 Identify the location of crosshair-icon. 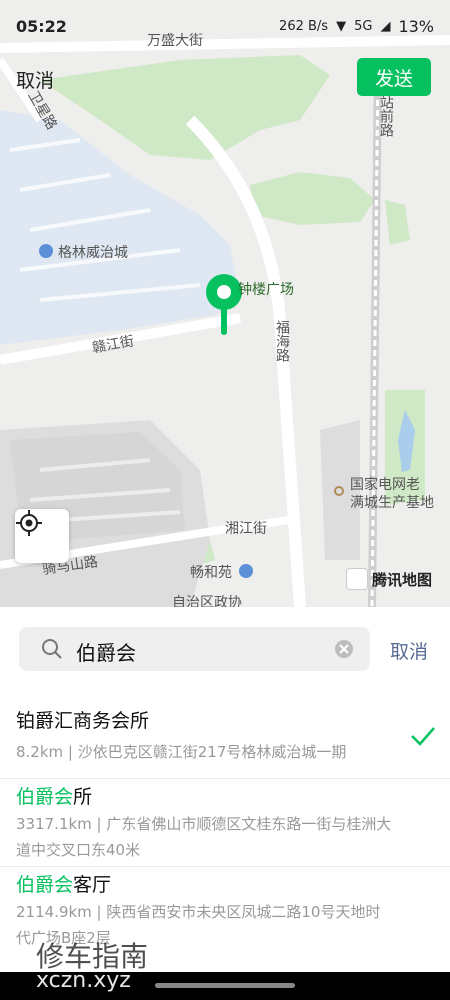
(29, 523).